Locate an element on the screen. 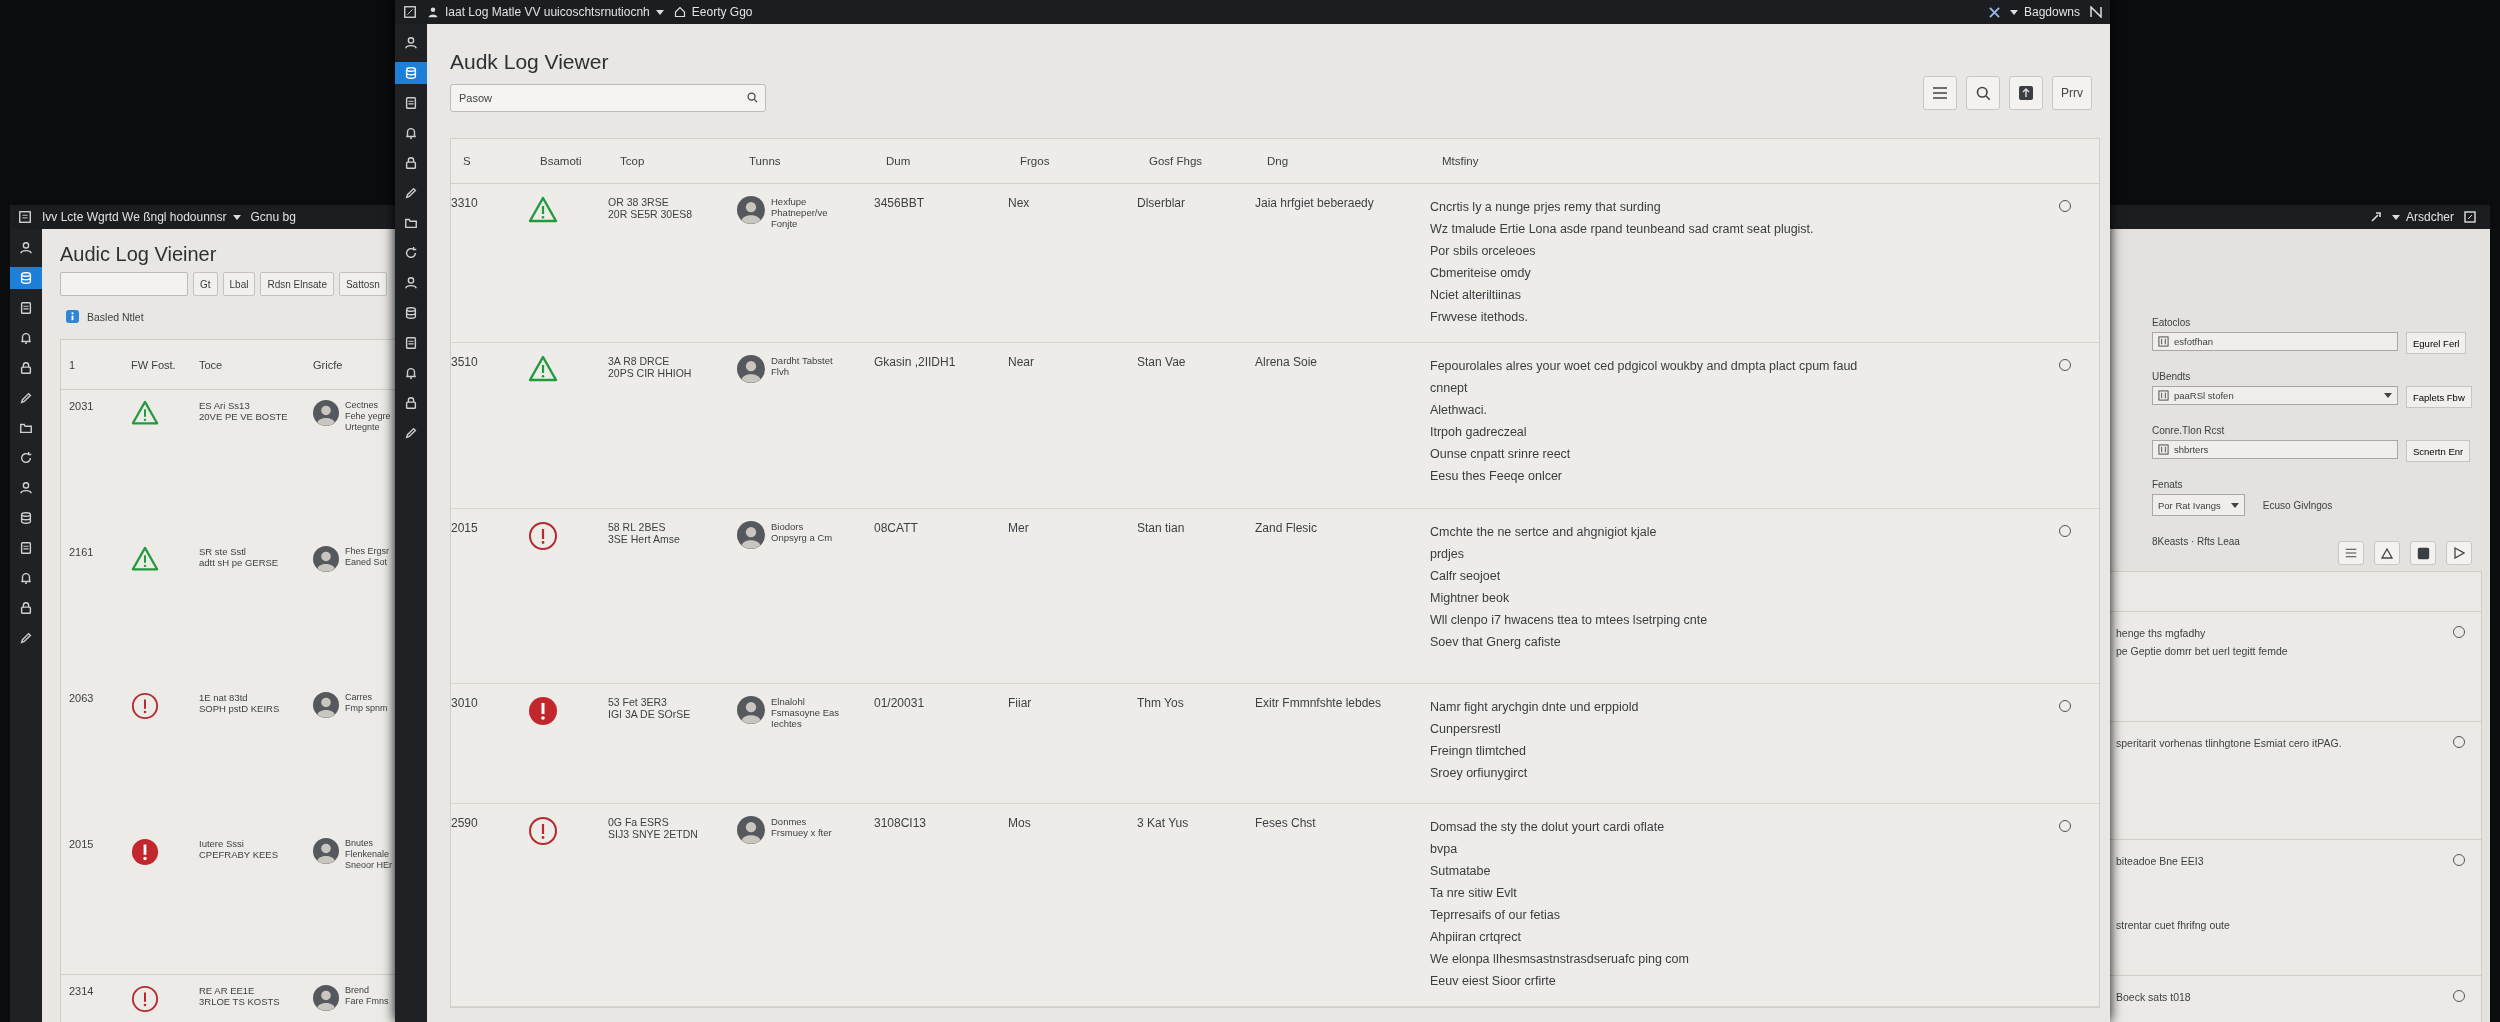 The image size is (2500, 1022). preview-button: Prrv is located at coordinates (2072, 93).